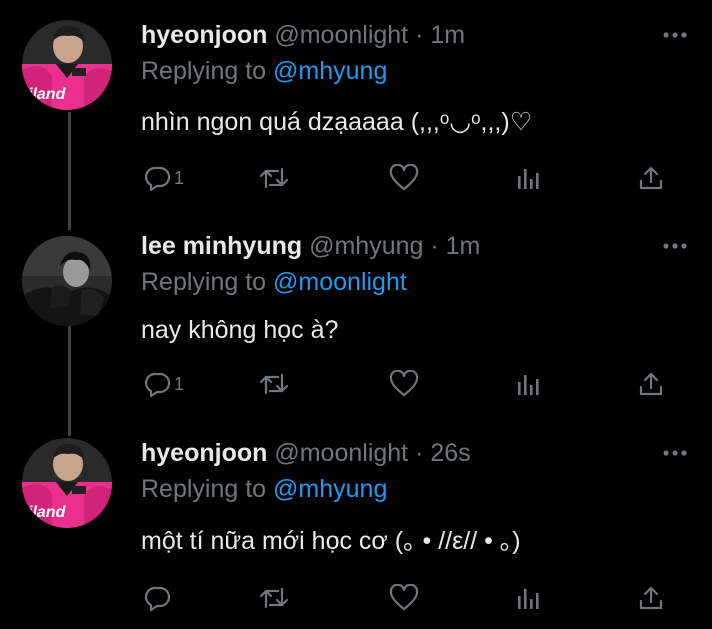  What do you see at coordinates (356, 598) in the screenshot?
I see `tweet-actions` at bounding box center [356, 598].